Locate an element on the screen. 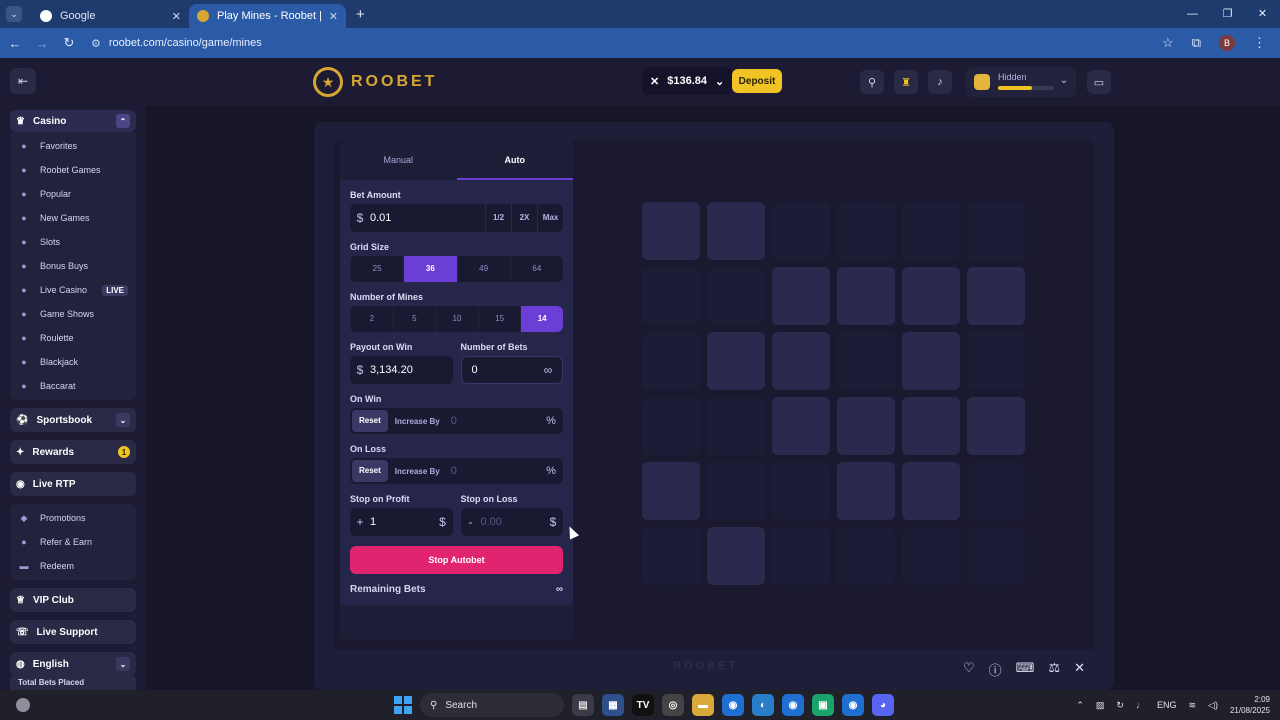 The image size is (1280, 720). mines-count-option: 10 is located at coordinates (456, 319).